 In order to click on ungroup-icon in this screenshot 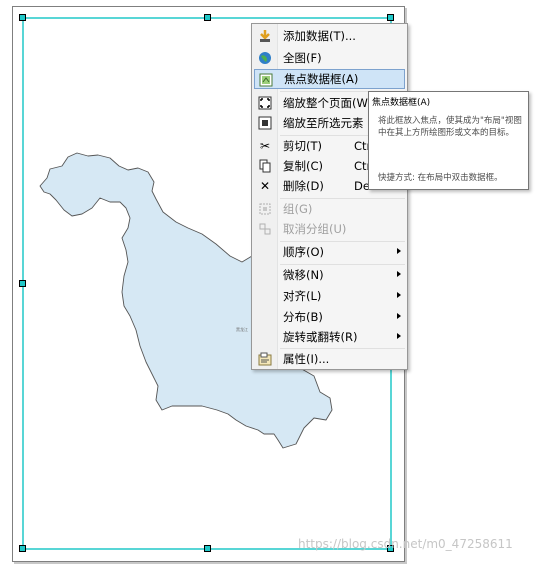, I will do `click(265, 229)`.